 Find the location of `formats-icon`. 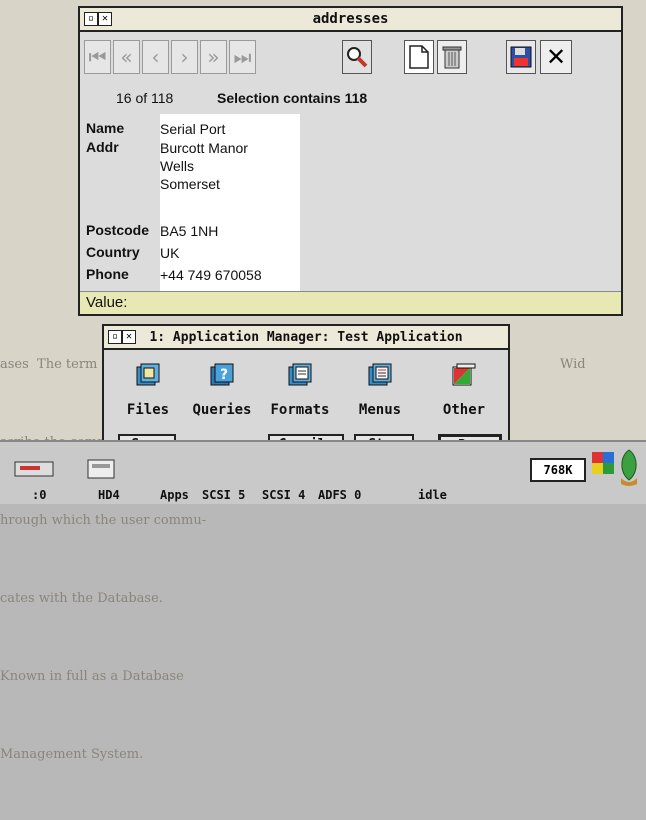

formats-icon is located at coordinates (300, 374).